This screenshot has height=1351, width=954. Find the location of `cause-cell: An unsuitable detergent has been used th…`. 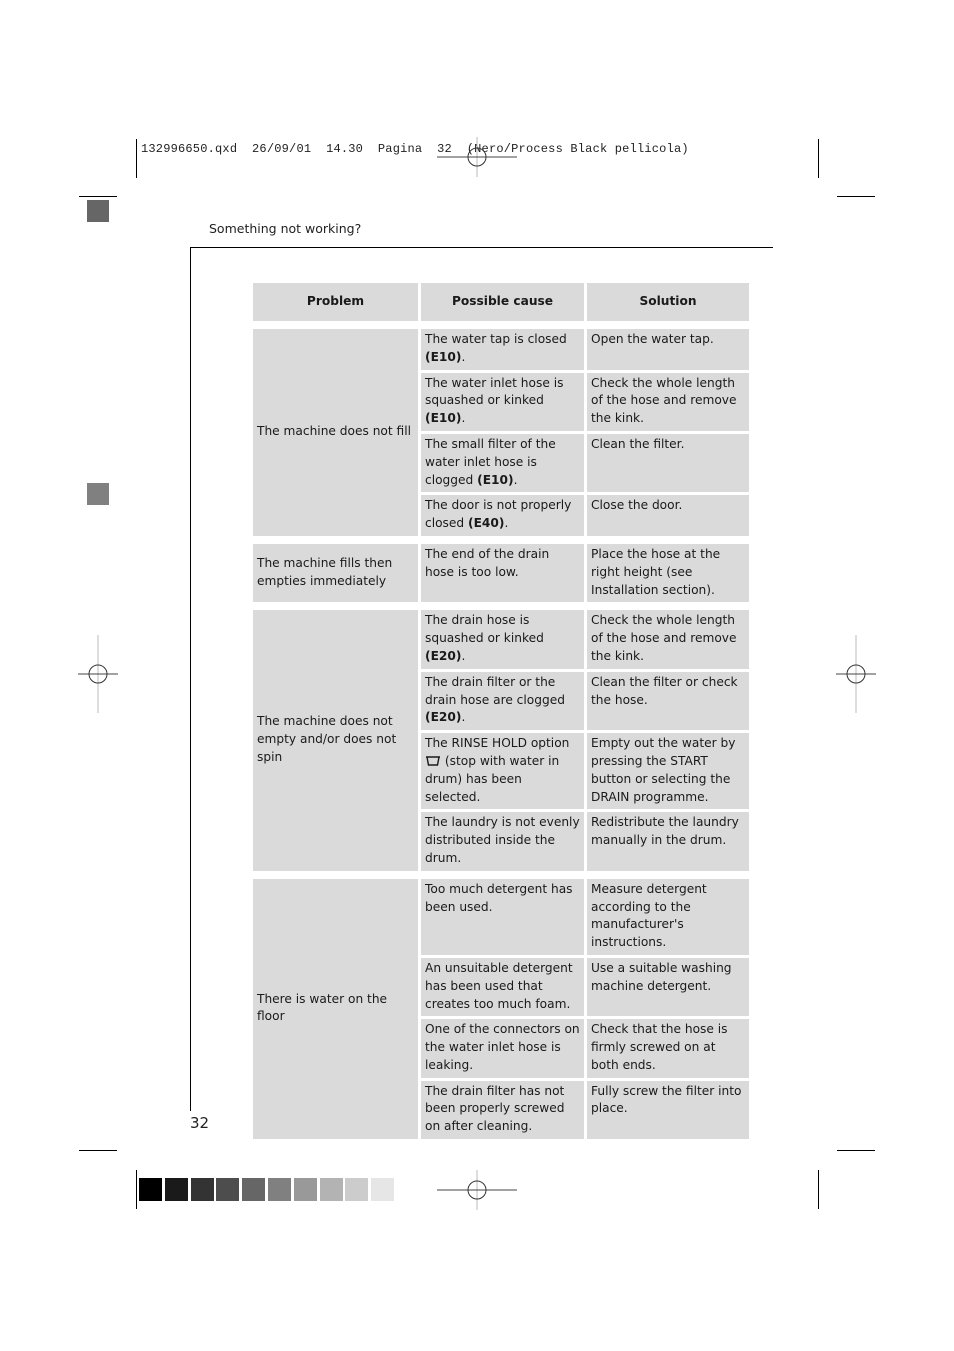

cause-cell: An unsuitable detergent has been used th… is located at coordinates (502, 987).